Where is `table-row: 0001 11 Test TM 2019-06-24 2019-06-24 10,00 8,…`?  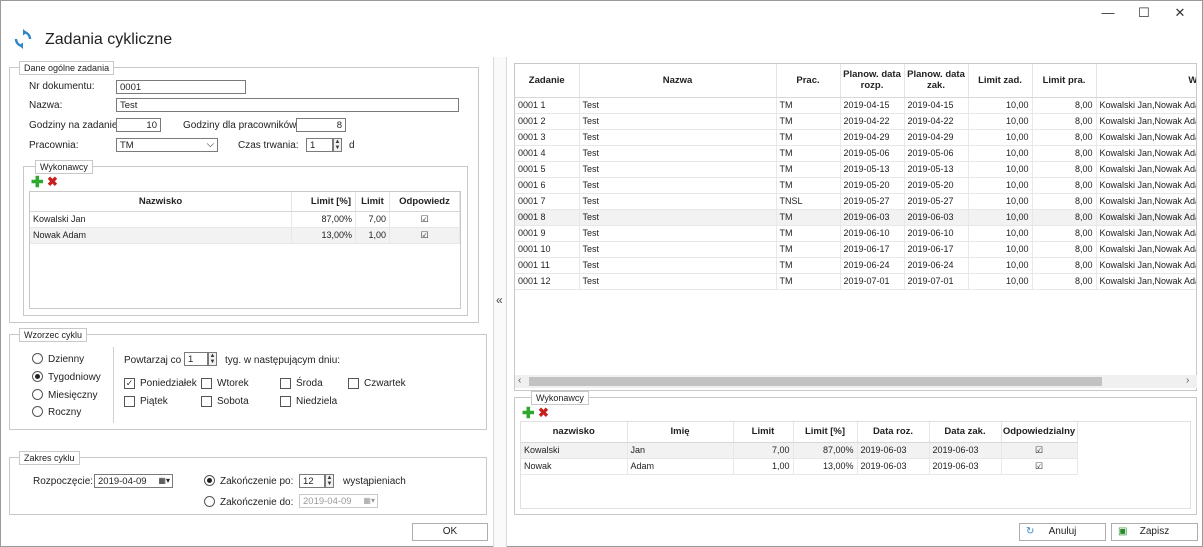 table-row: 0001 11 Test TM 2019-06-24 2019-06-24 10,00 8,… is located at coordinates (855, 265).